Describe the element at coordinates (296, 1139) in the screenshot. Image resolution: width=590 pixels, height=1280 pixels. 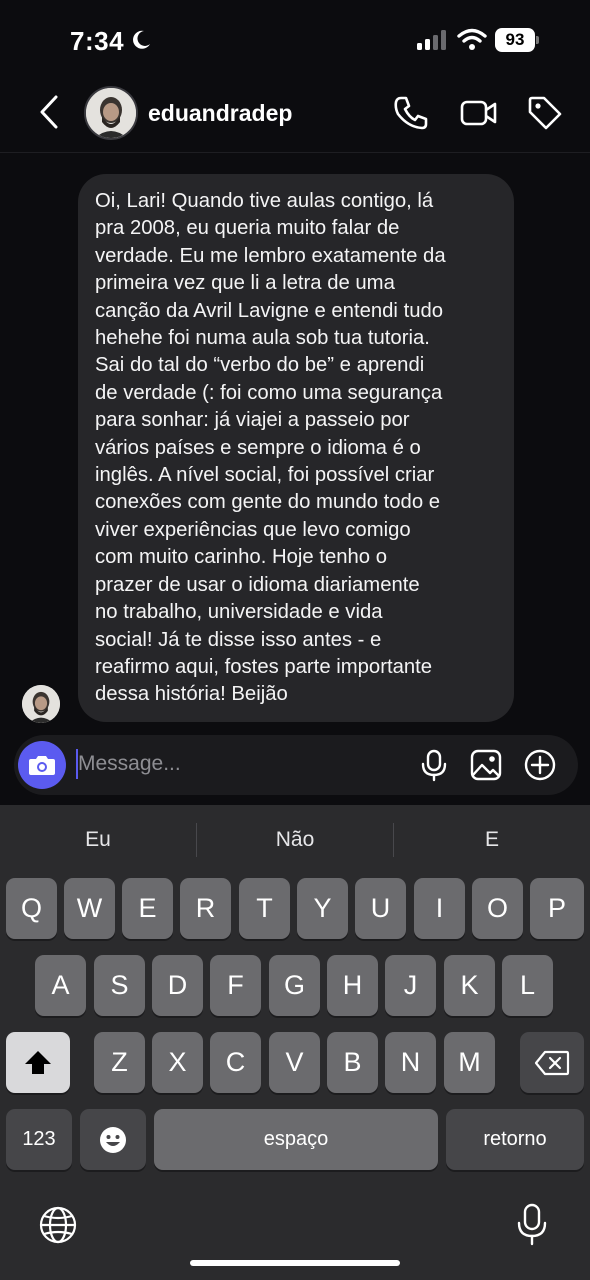
I see `space-key: espaço` at that location.